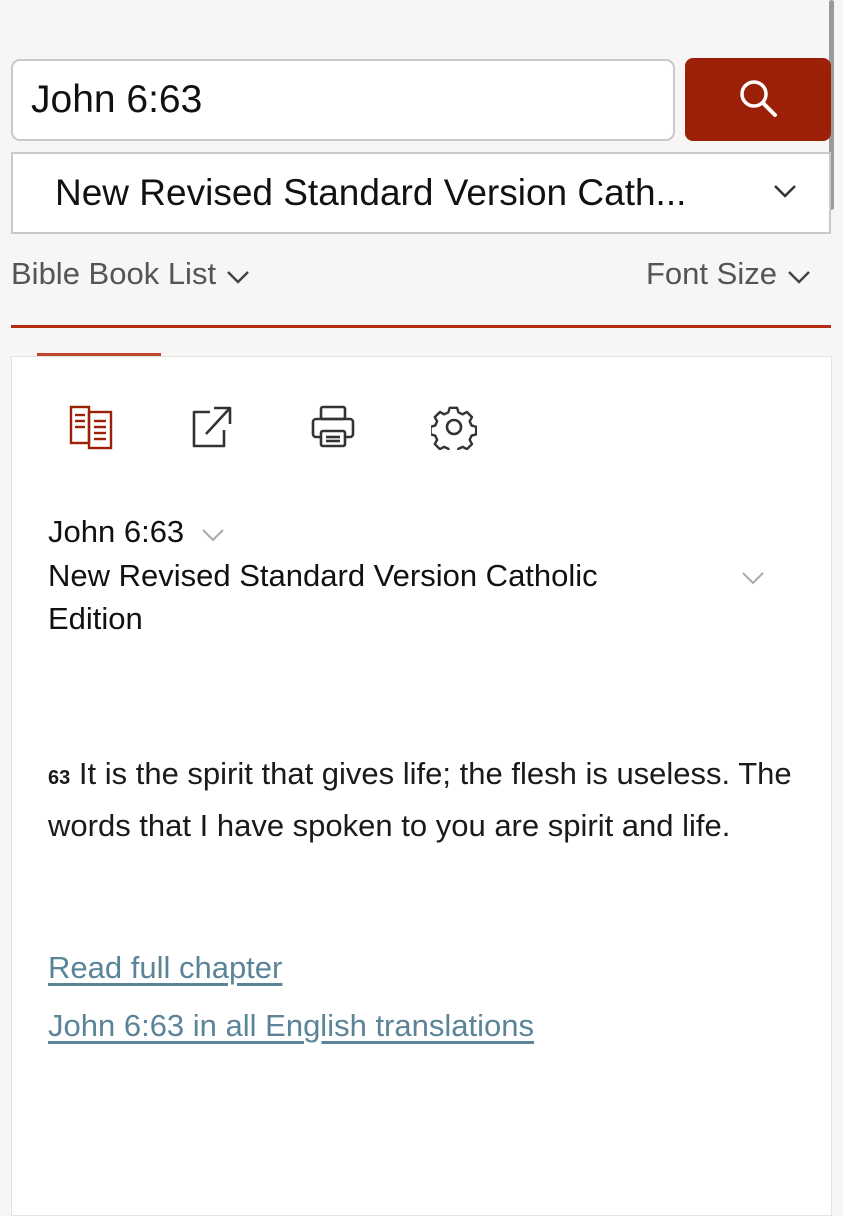 This screenshot has height=1216, width=843. Describe the element at coordinates (91, 429) in the screenshot. I see `parallel-view-icon` at that location.